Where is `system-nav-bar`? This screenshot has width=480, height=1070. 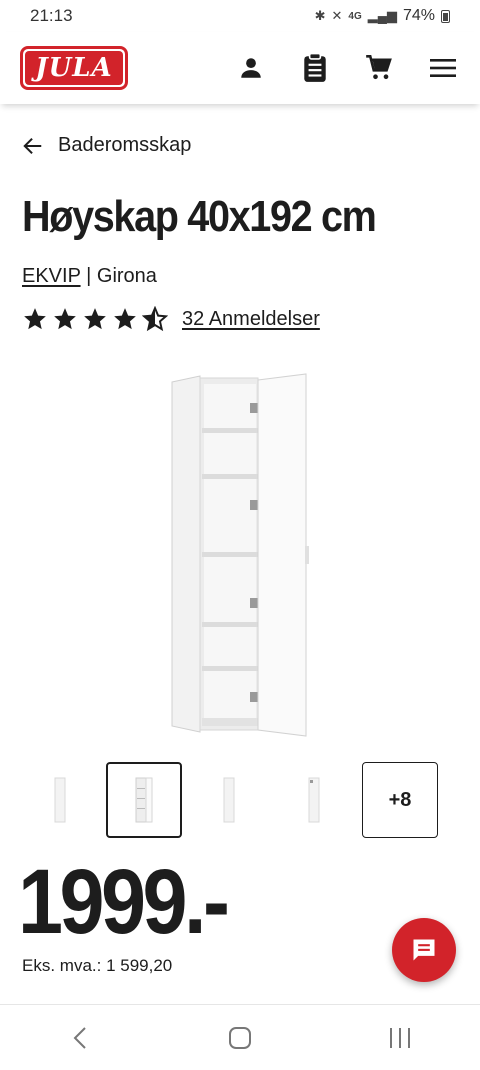 system-nav-bar is located at coordinates (240, 1037).